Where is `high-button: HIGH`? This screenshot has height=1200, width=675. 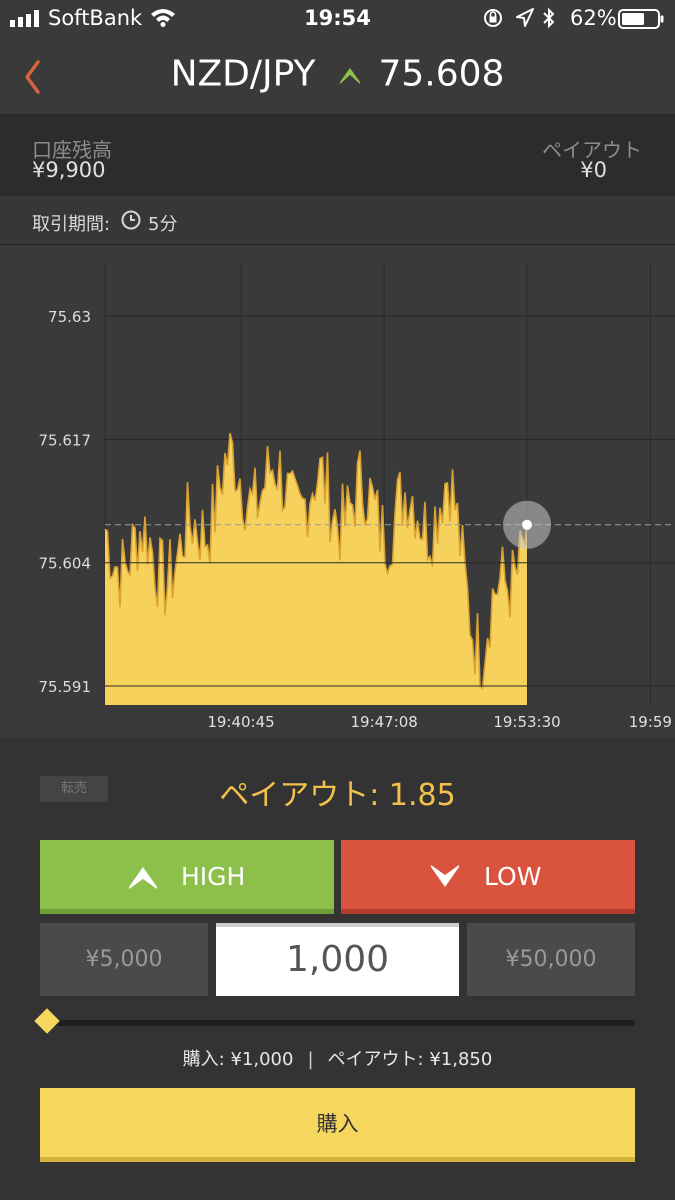 high-button: HIGH is located at coordinates (187, 877).